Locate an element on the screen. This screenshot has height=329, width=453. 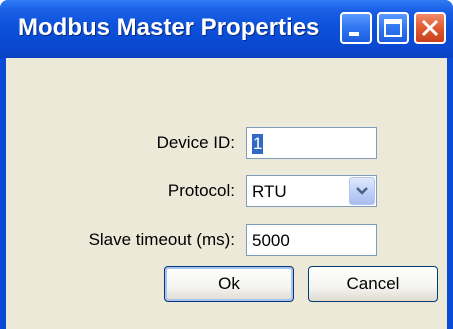
device-id-input: 1 is located at coordinates (311, 143).